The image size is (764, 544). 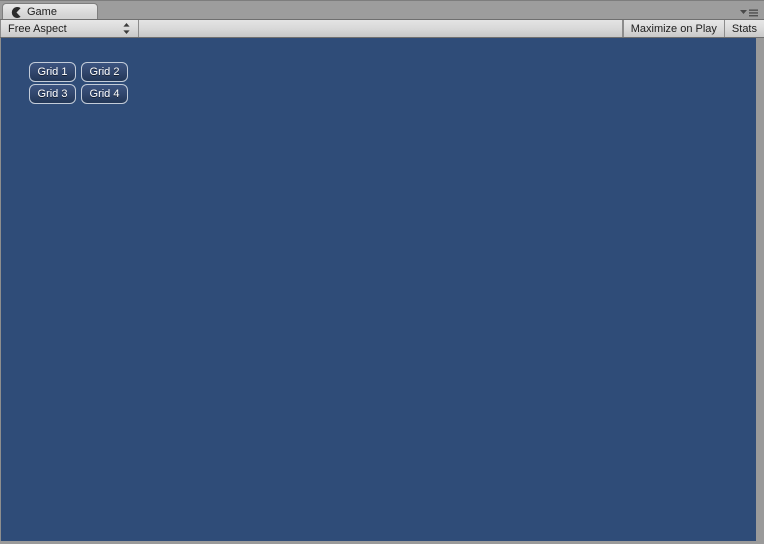 I want to click on grid-button-3-label: Grid 3, so click(x=52, y=94).